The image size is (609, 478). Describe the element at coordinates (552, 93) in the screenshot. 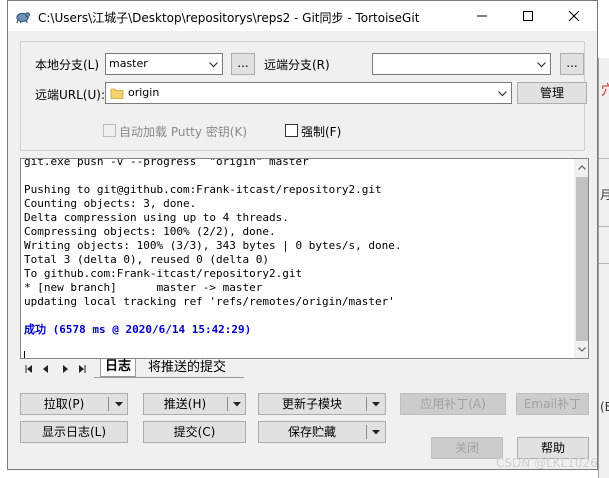

I see `manage-button: 管理` at that location.